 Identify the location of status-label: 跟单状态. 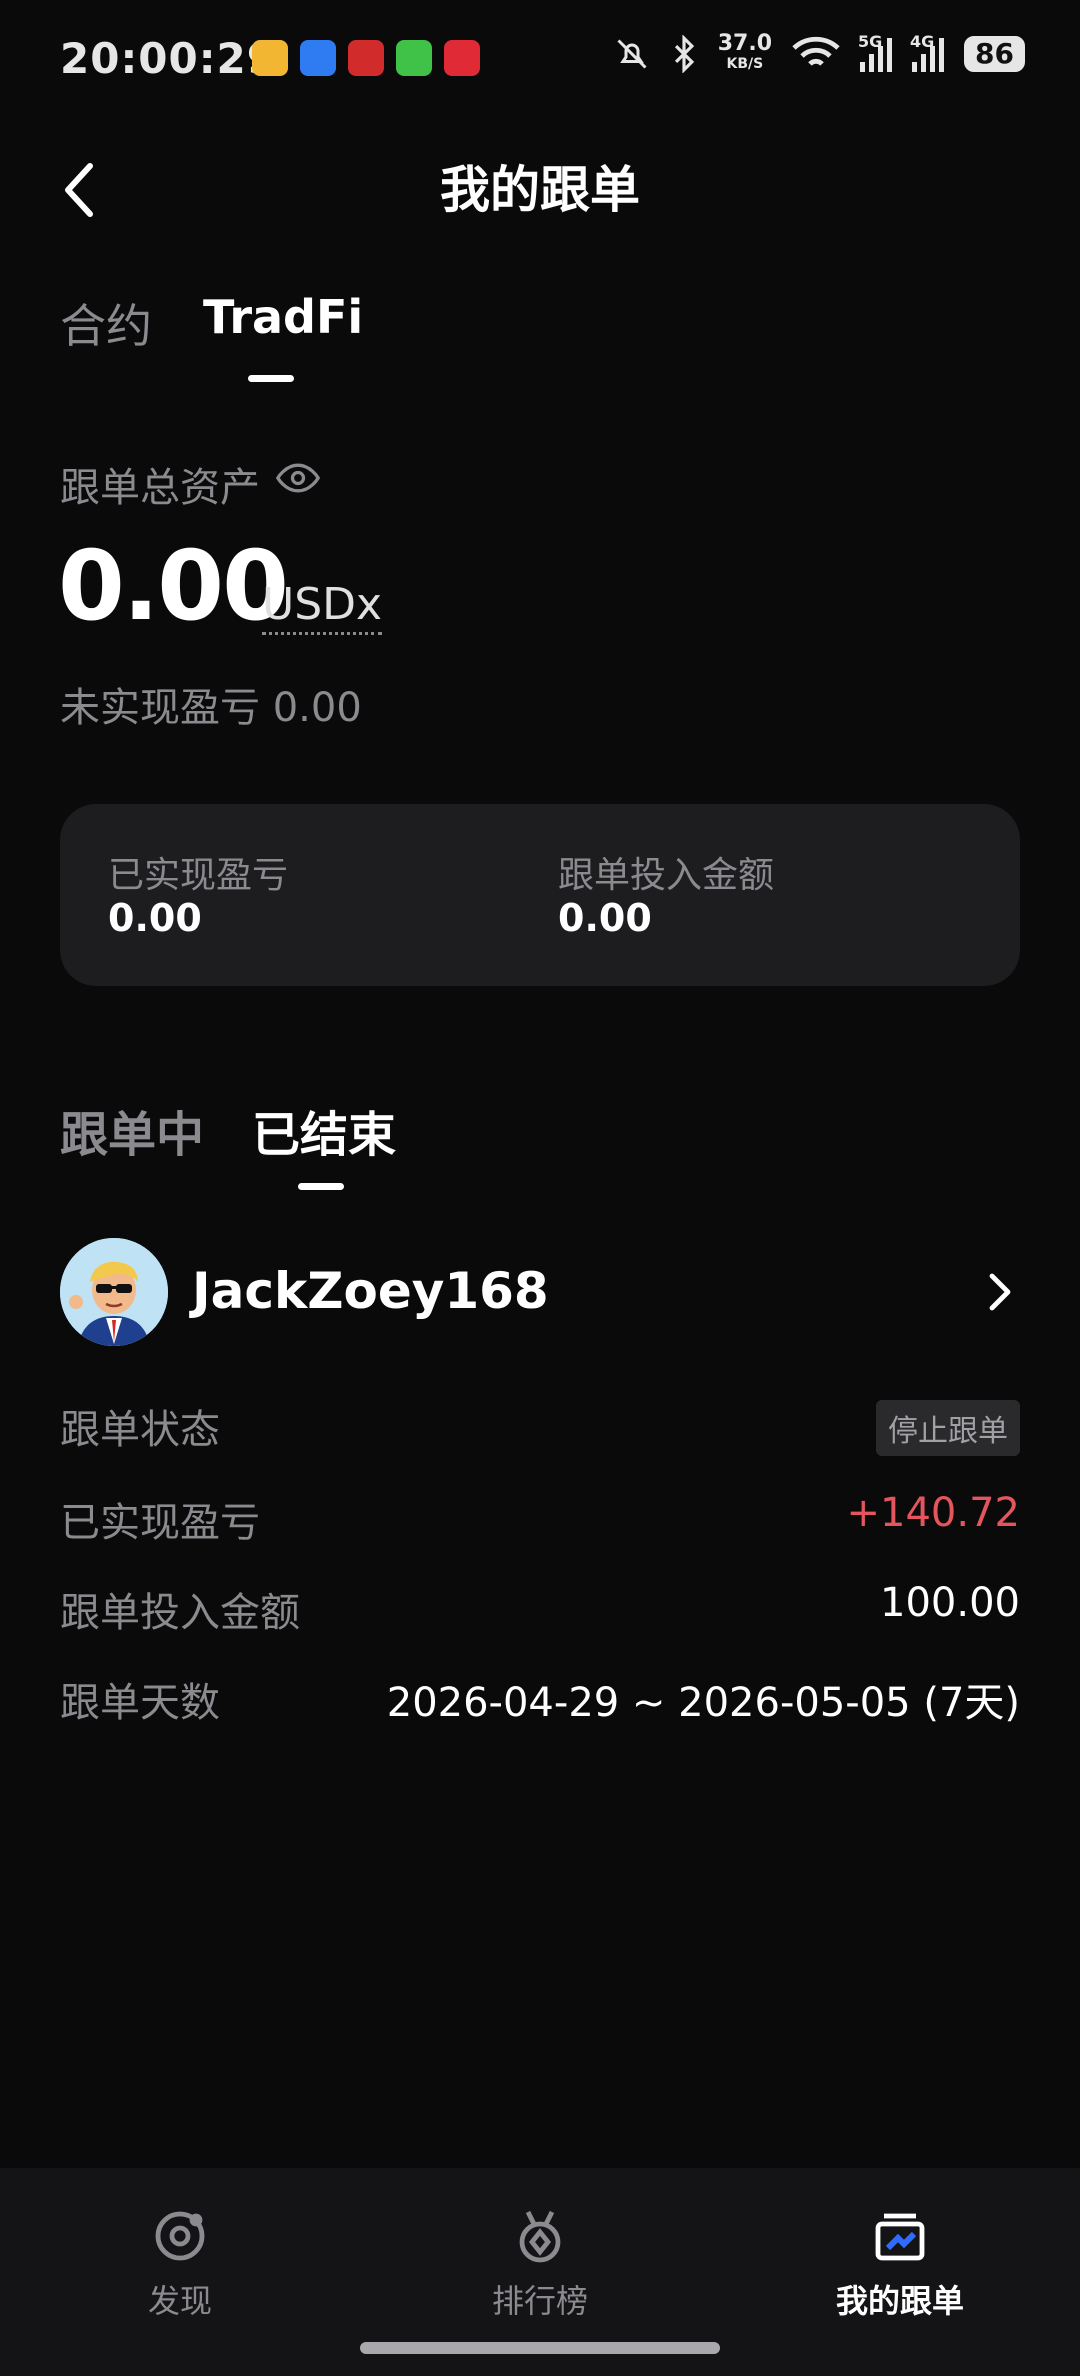
(140, 1430).